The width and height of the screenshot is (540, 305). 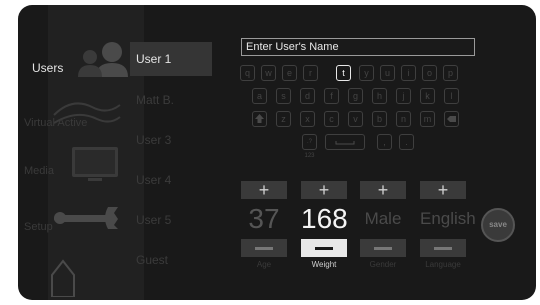 What do you see at coordinates (358, 47) in the screenshot?
I see `user-name-input: Enter User's Name` at bounding box center [358, 47].